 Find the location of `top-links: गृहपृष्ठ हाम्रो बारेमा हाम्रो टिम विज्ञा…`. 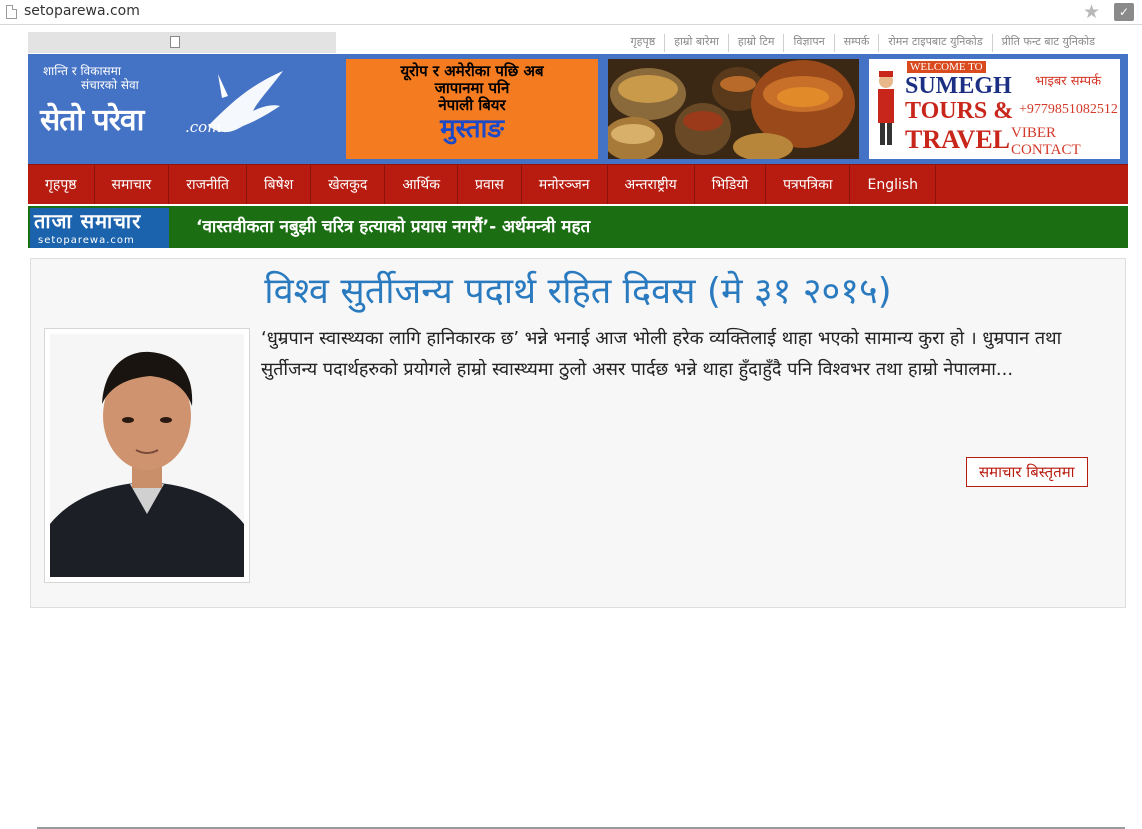

top-links: गृहपृष्ठ हाम्रो बारेमा हाम्रो टिम विज्ञा… is located at coordinates (862, 43).